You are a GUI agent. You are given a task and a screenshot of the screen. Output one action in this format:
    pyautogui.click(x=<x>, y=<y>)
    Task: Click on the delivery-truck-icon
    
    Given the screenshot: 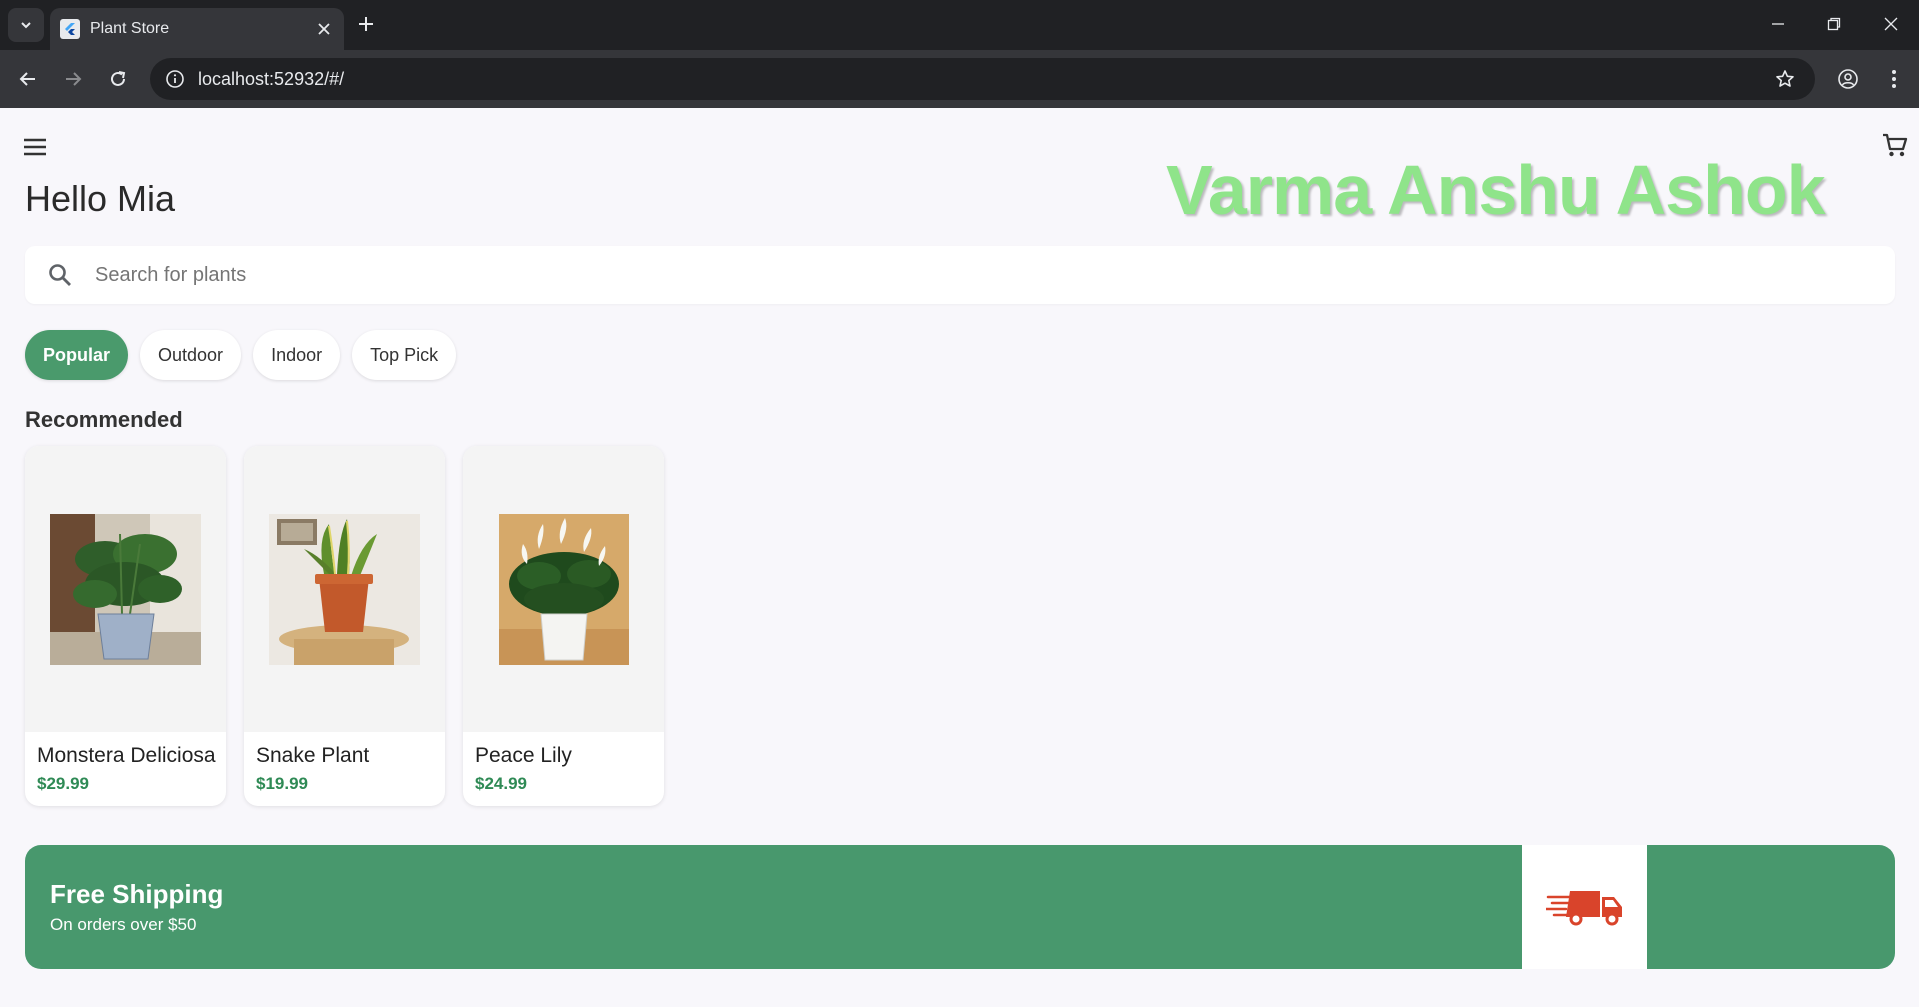 What is the action you would take?
    pyautogui.click(x=1583, y=908)
    